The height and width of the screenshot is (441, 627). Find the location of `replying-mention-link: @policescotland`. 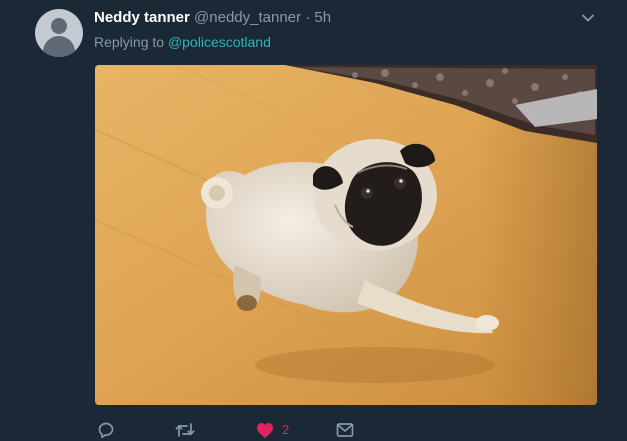

replying-mention-link: @policescotland is located at coordinates (219, 42).